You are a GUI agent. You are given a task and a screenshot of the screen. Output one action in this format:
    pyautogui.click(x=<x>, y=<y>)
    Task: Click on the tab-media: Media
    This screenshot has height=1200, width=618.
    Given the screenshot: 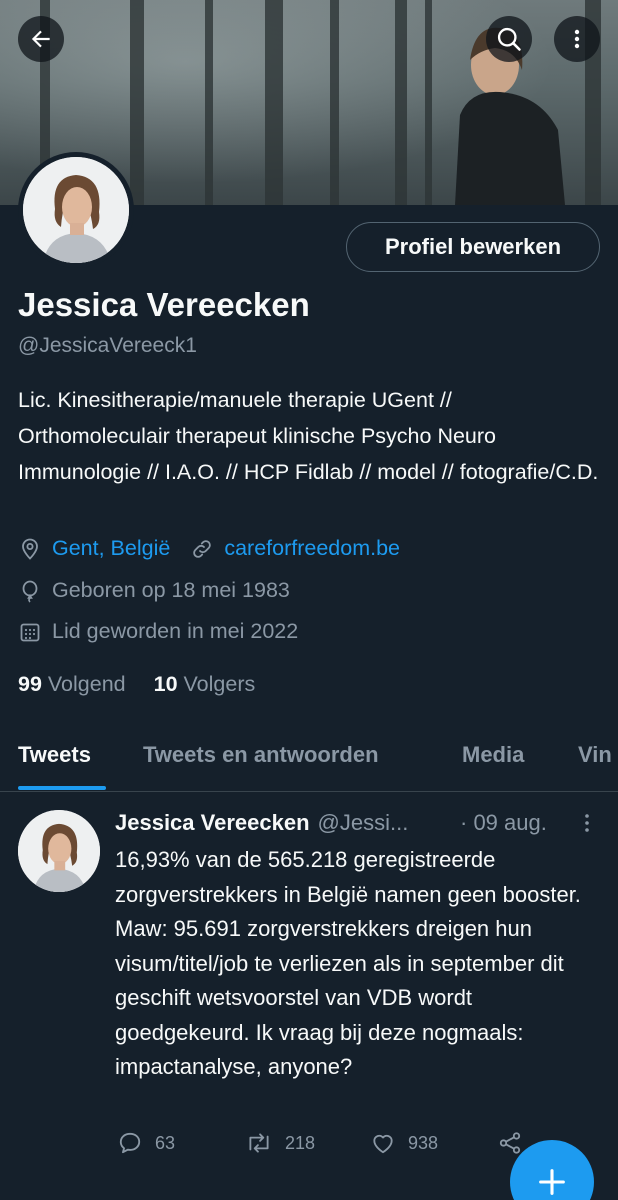 What is the action you would take?
    pyautogui.click(x=493, y=755)
    